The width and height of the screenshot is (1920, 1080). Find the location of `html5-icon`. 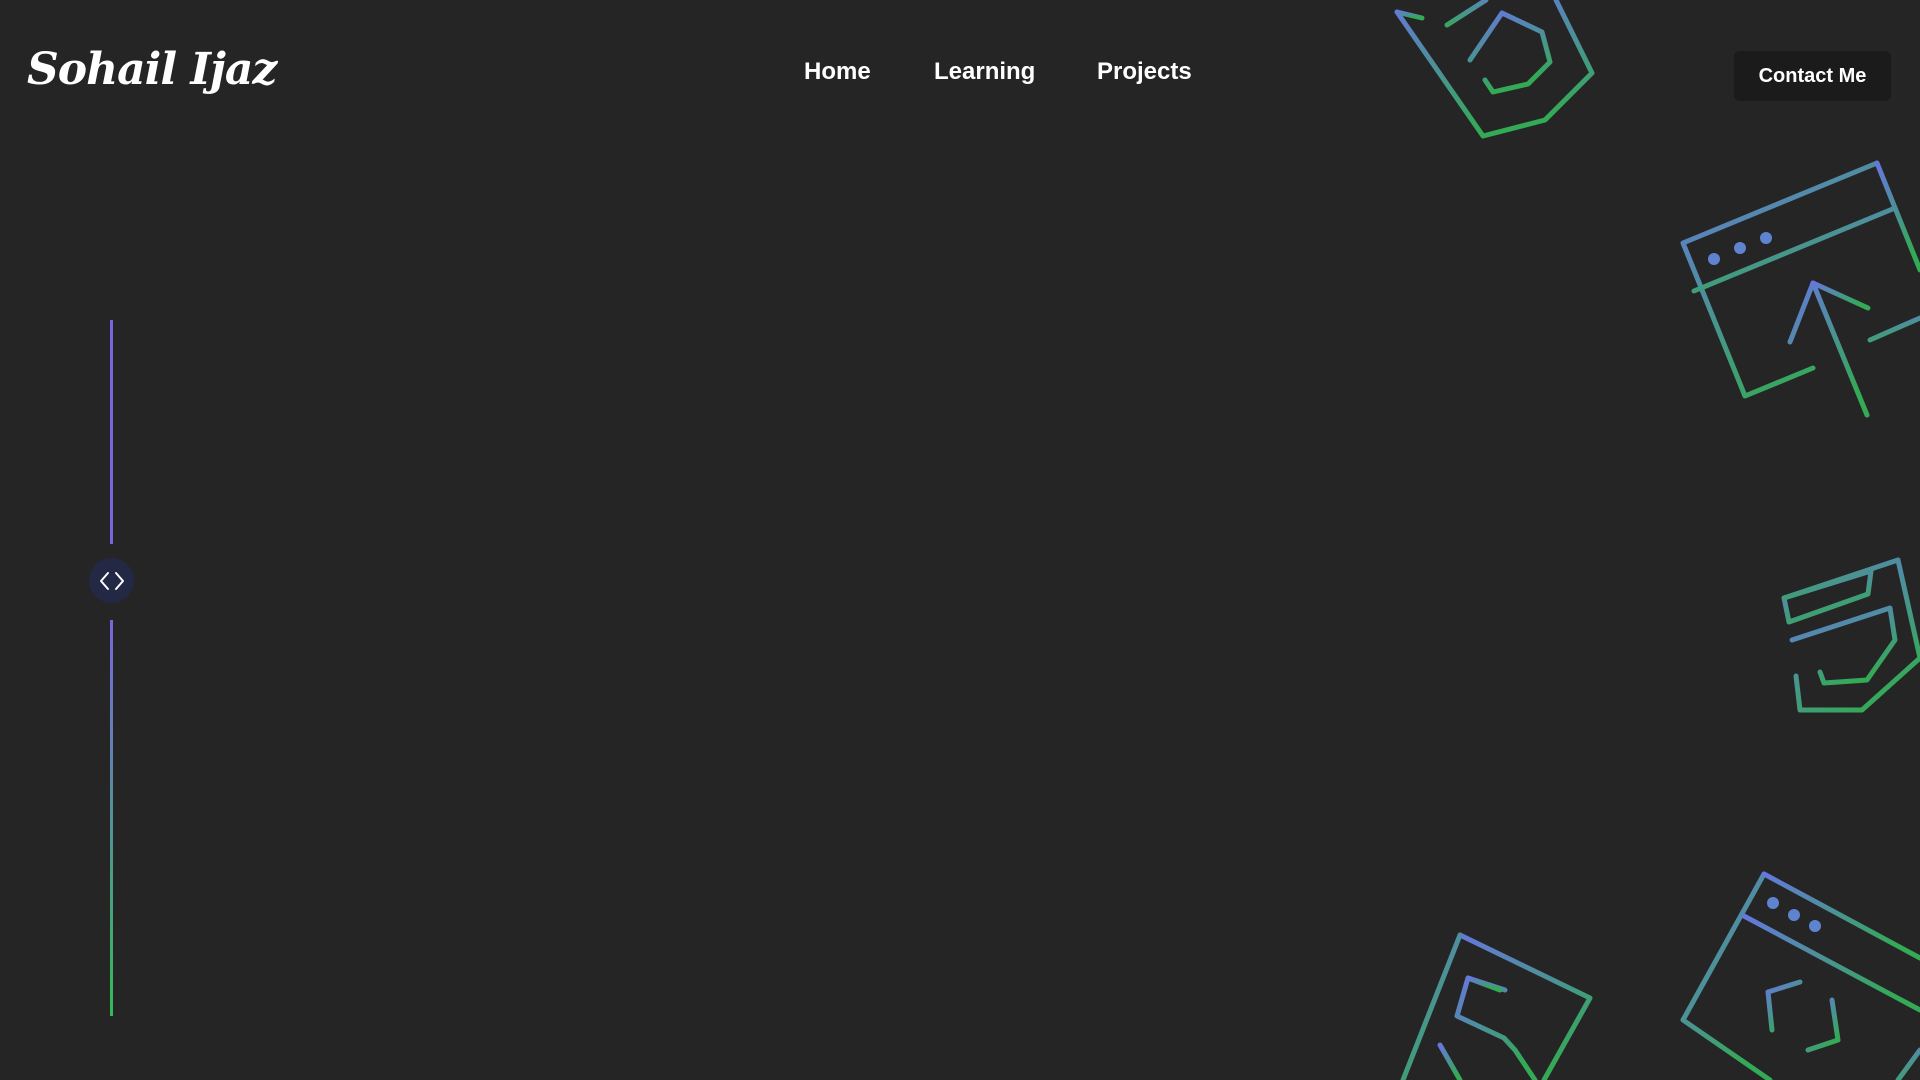

html5-icon is located at coordinates (1496, 1006).